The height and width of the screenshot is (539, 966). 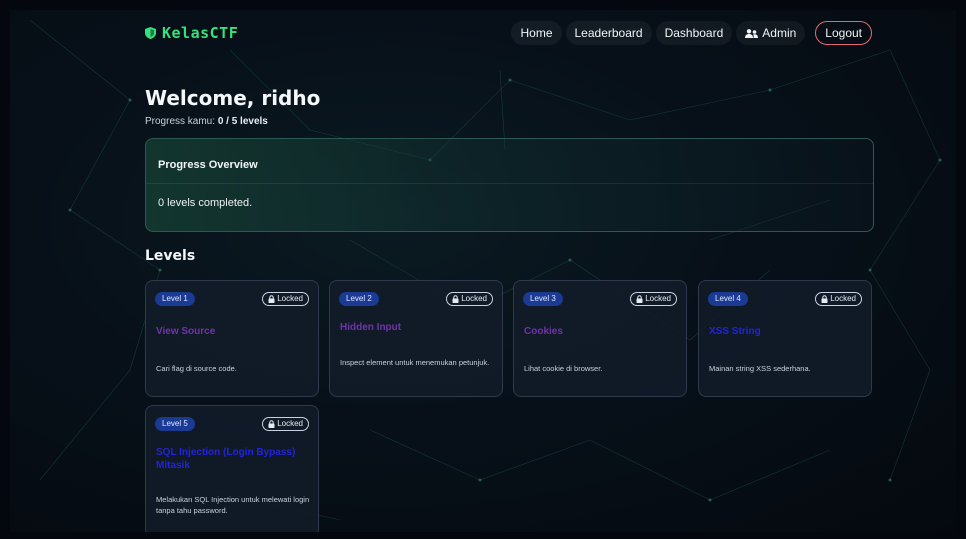 I want to click on level-badge: Level 5, so click(x=175, y=424).